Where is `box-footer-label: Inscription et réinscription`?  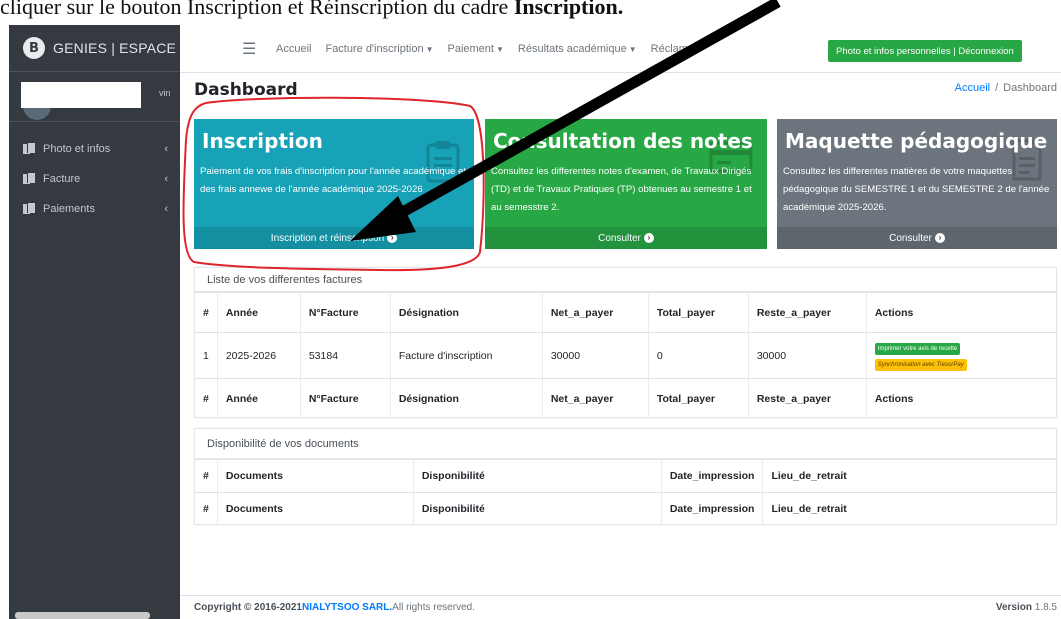 box-footer-label: Inscription et réinscription is located at coordinates (327, 238).